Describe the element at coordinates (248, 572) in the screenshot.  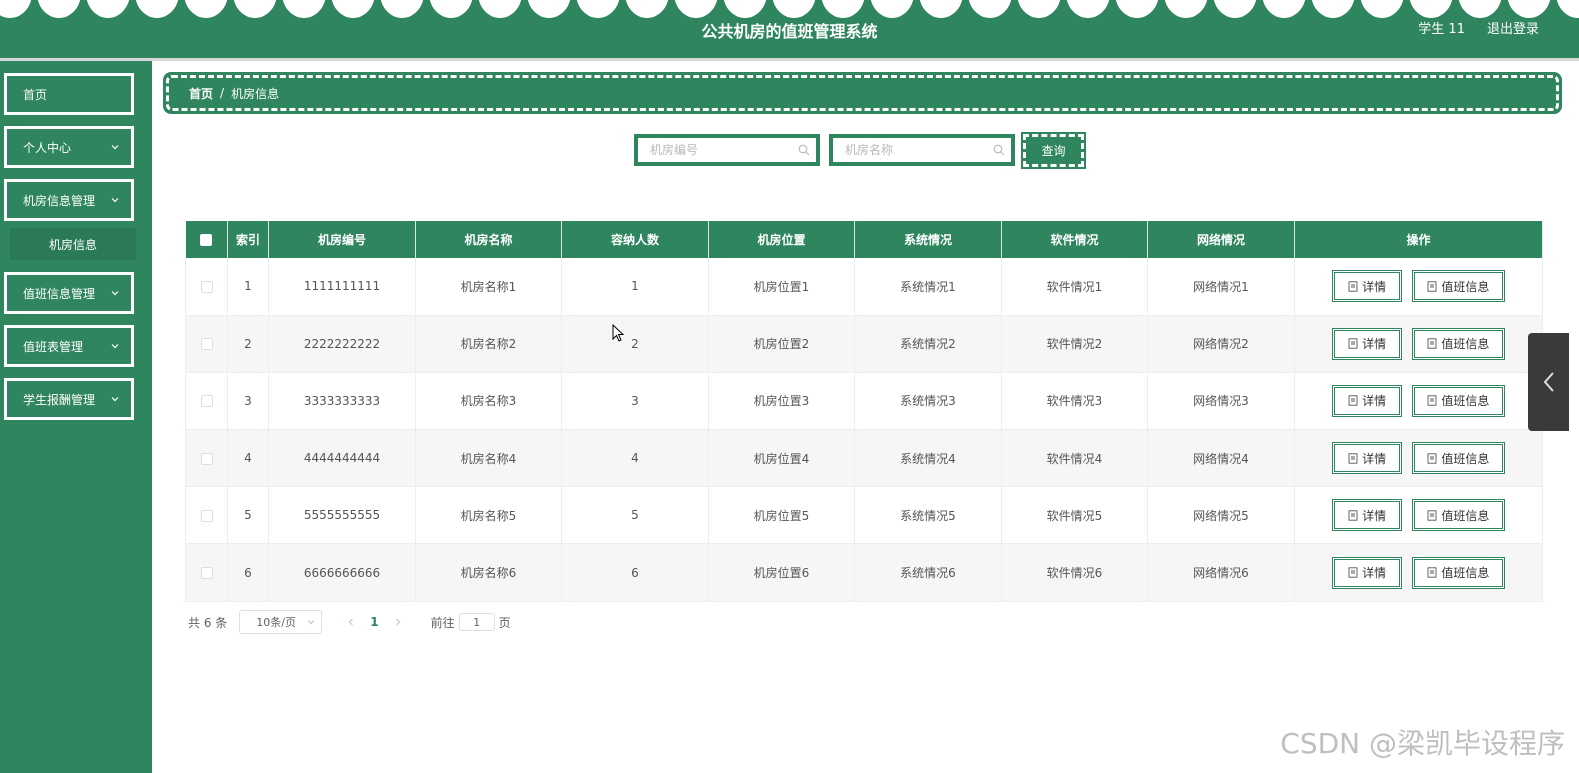
I see `cell-index: 6` at that location.